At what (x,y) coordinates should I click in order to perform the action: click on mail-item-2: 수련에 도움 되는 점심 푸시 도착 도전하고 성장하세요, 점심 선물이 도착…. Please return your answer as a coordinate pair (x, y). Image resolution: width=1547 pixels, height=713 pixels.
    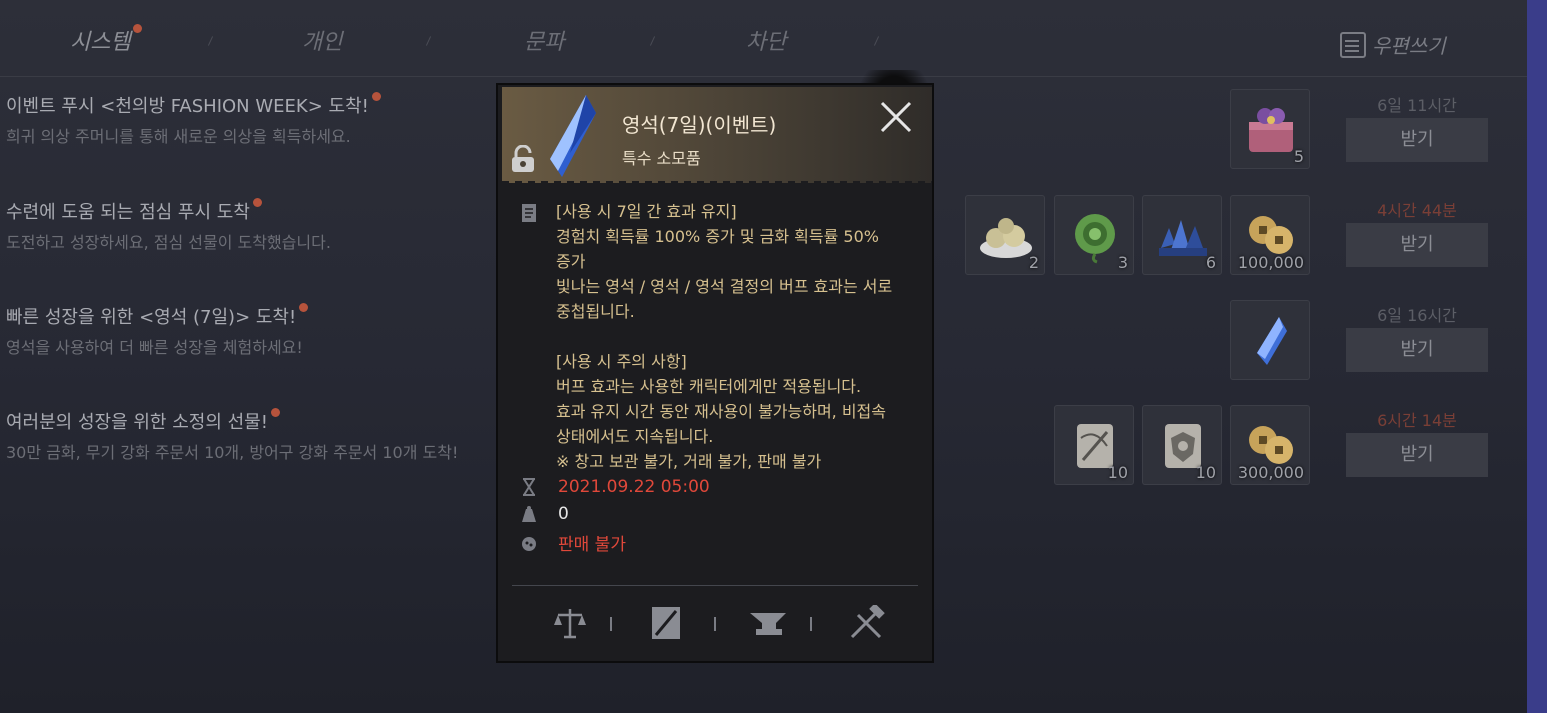
    Looking at the image, I should click on (168, 225).